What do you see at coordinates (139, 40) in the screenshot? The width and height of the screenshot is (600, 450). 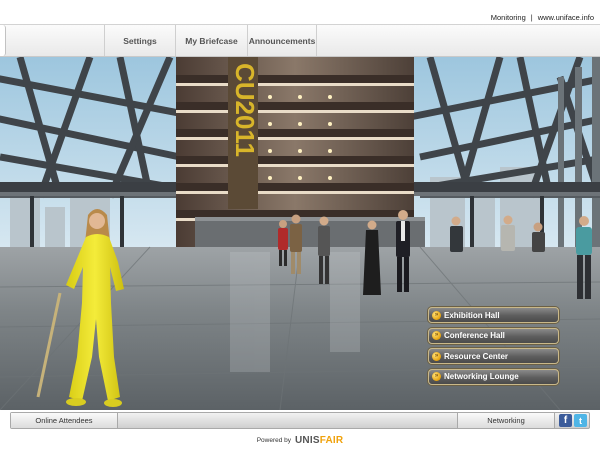 I see `tab-settings: Settings` at bounding box center [139, 40].